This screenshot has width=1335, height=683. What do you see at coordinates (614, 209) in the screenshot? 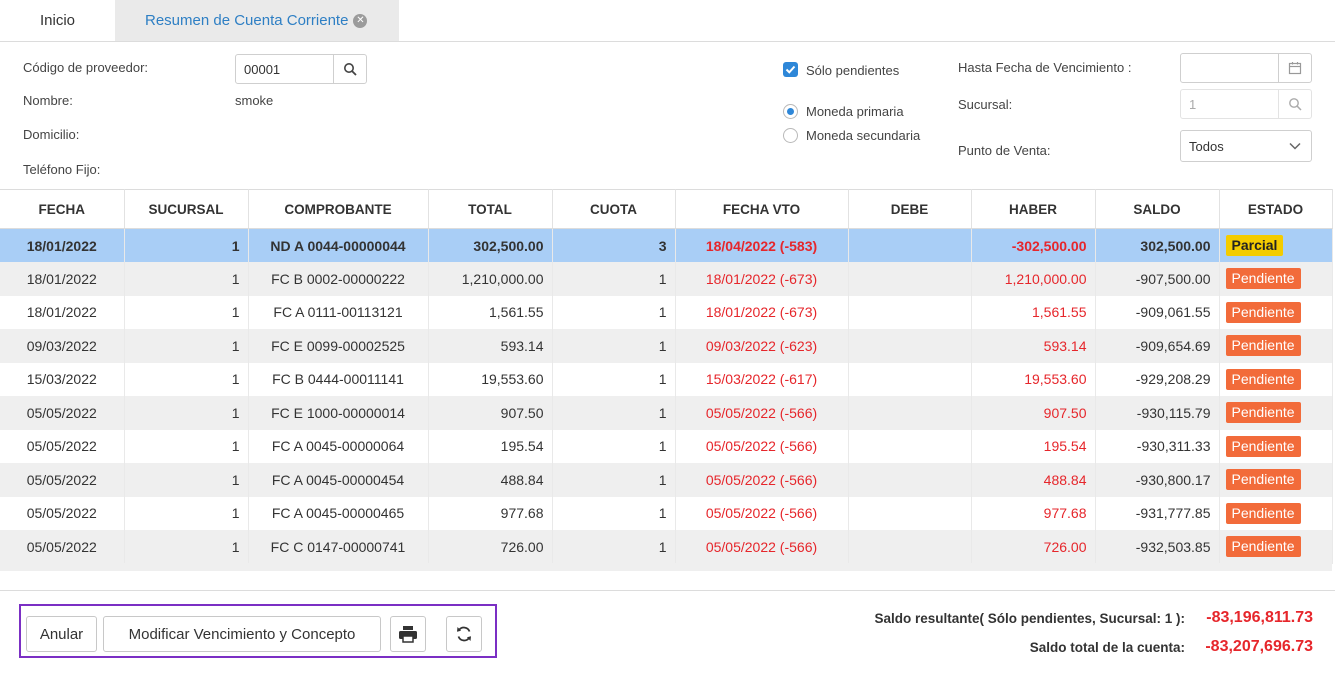
I see `column-header: CUOTA` at bounding box center [614, 209].